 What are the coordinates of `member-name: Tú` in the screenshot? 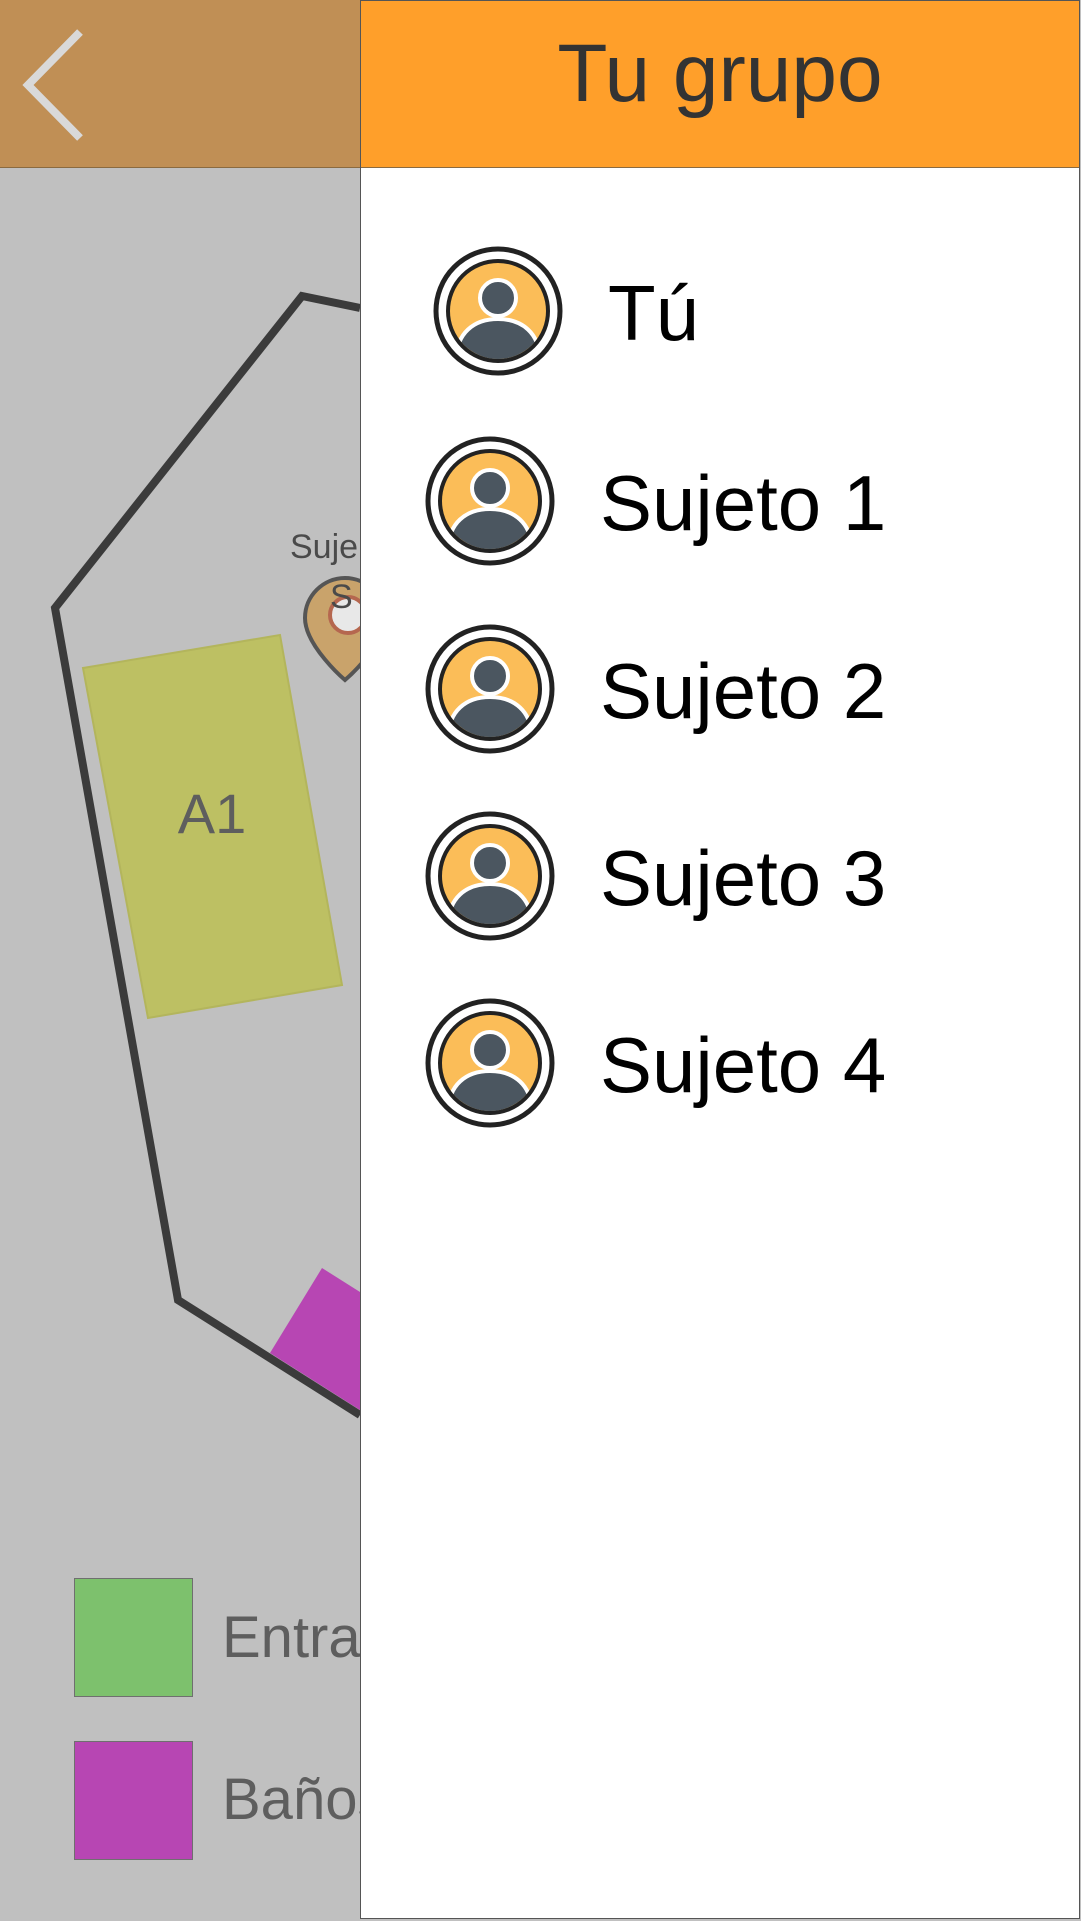 It's located at (654, 313).